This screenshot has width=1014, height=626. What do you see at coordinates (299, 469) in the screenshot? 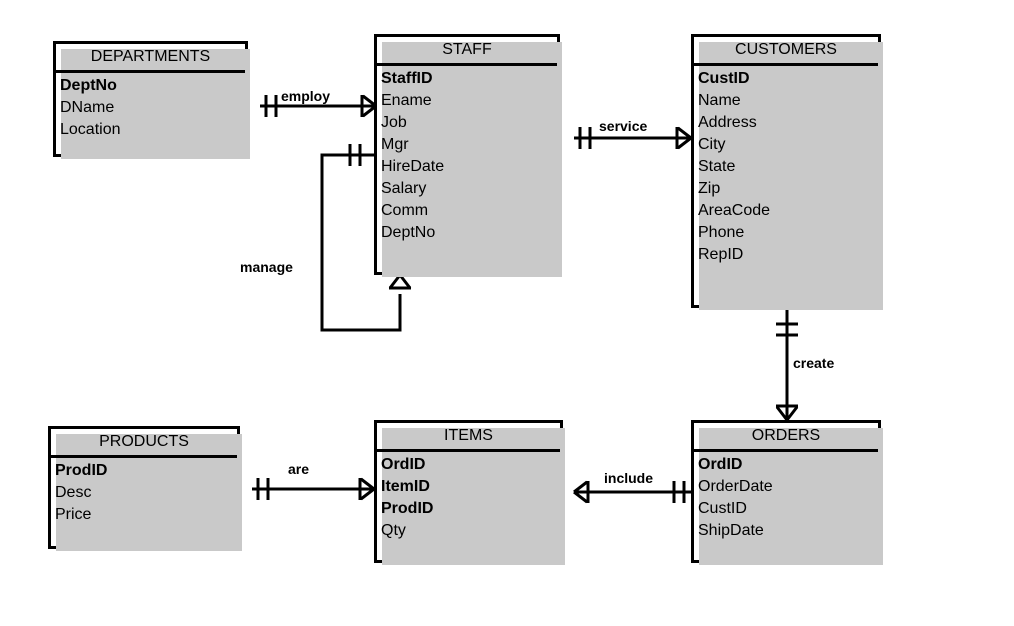
I see `relationship-label-are: are` at bounding box center [299, 469].